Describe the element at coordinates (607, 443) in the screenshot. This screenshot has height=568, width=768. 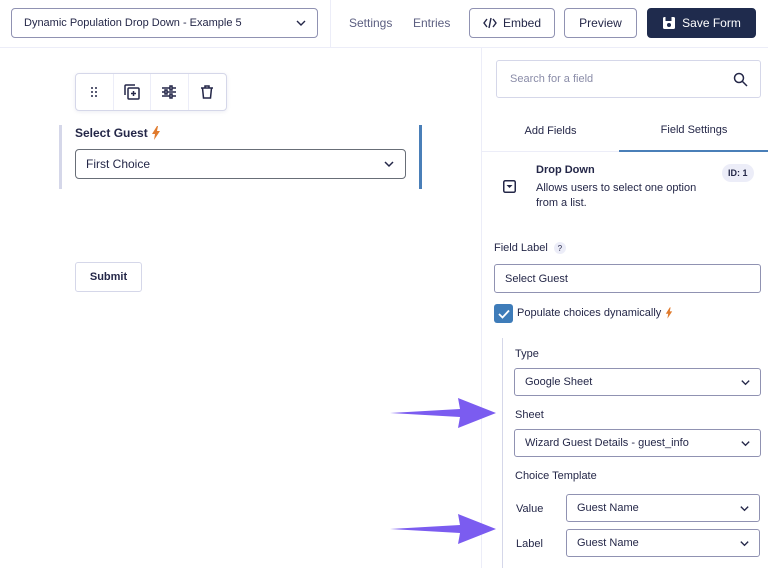
I see `sheet-select-value: Wizard Guest Details - guest_info` at that location.